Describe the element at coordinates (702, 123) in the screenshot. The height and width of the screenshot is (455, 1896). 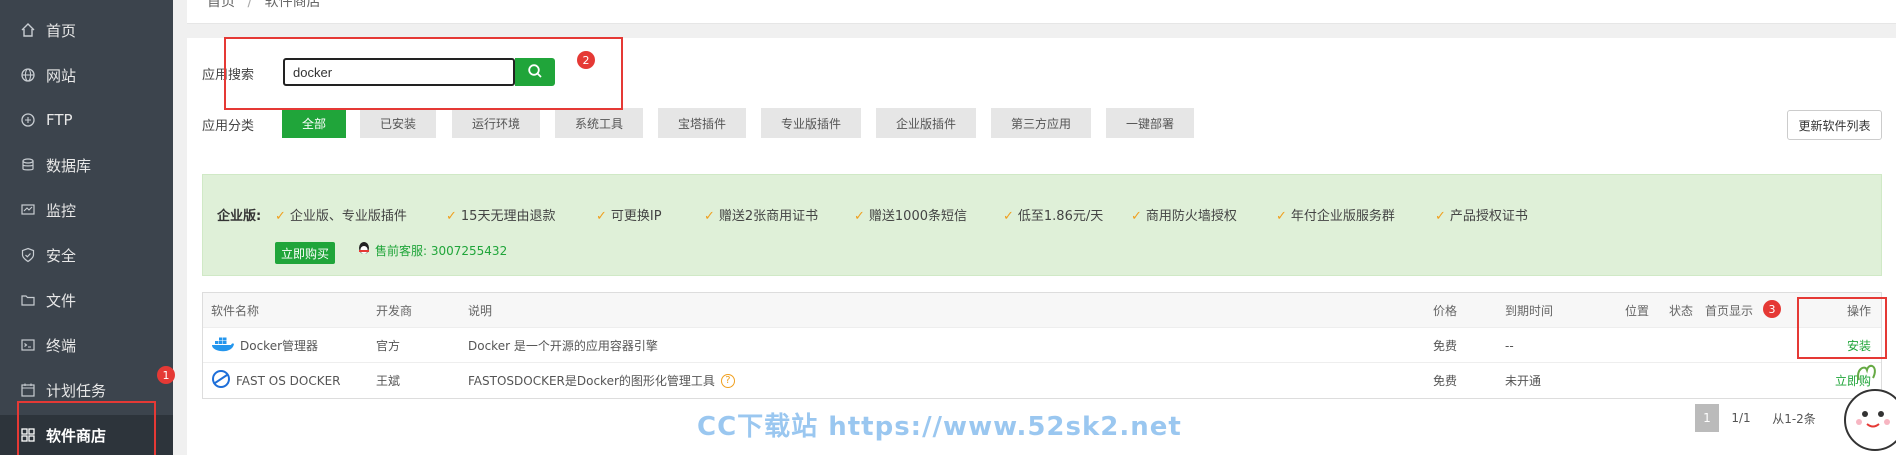
I see `category-bt-plugins: 宝塔插件` at that location.